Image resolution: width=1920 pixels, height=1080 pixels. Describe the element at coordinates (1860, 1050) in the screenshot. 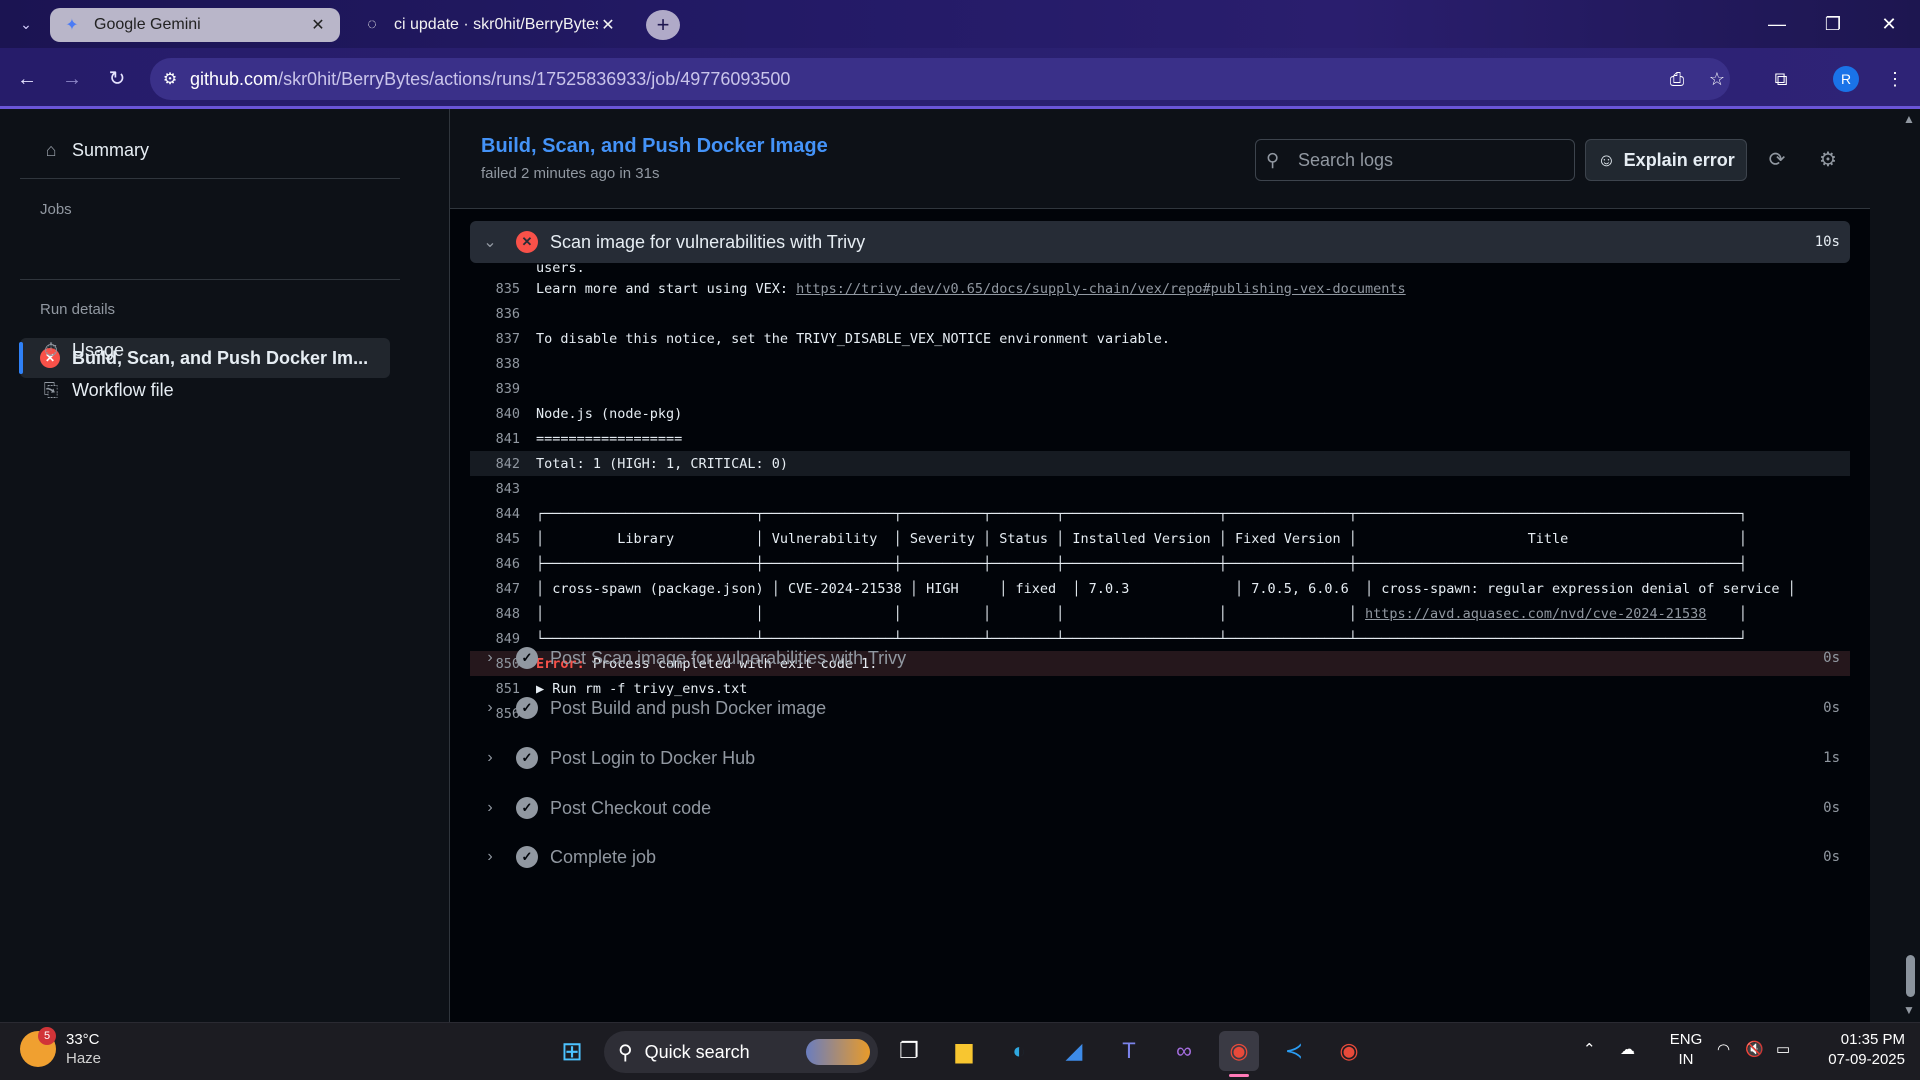

I see `system-clock: 01:35 PM 07-09-2025` at that location.